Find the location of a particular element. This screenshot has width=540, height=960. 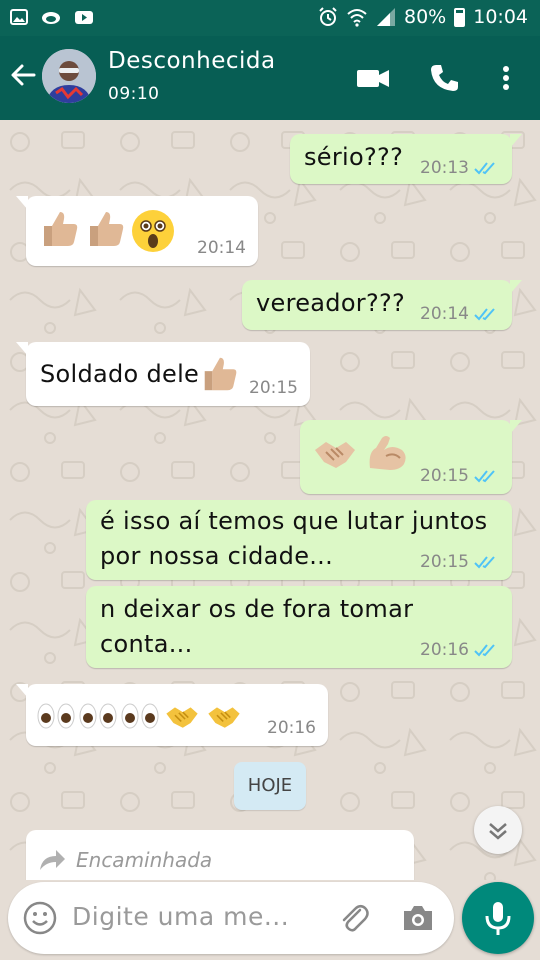

more-vert-icon is located at coordinates (506, 78).